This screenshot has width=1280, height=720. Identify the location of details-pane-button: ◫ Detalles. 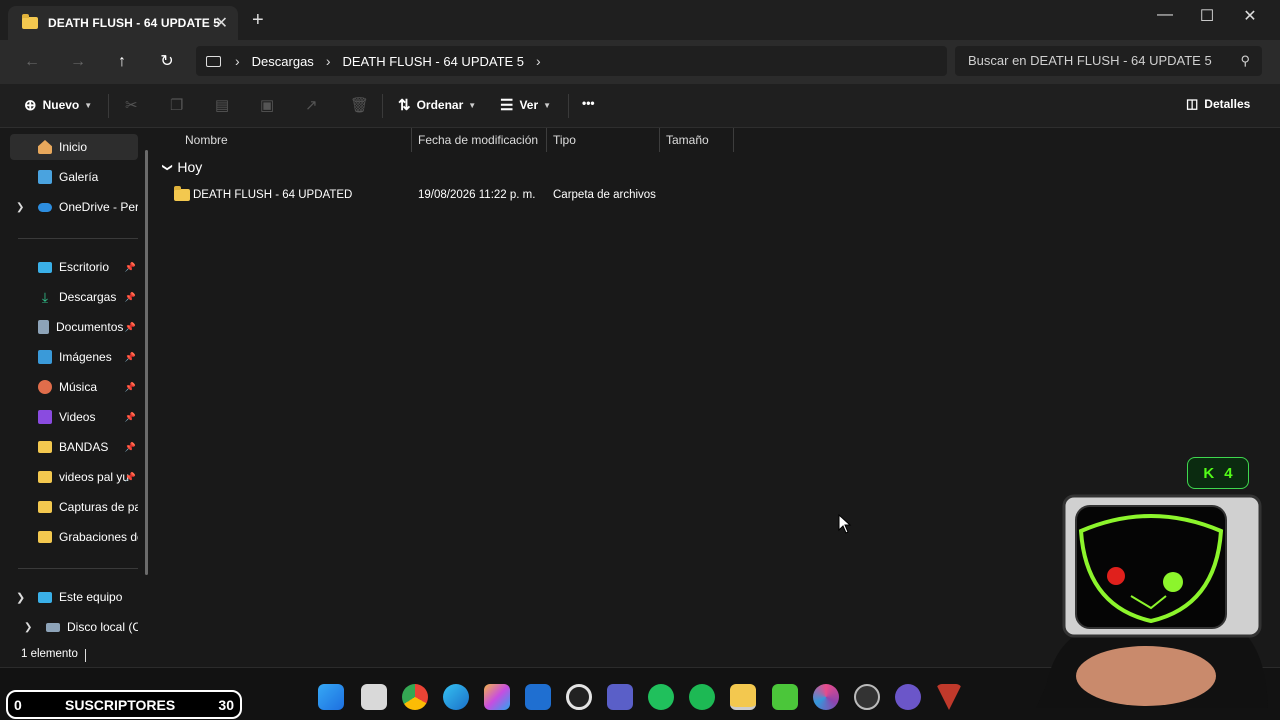
(1218, 104).